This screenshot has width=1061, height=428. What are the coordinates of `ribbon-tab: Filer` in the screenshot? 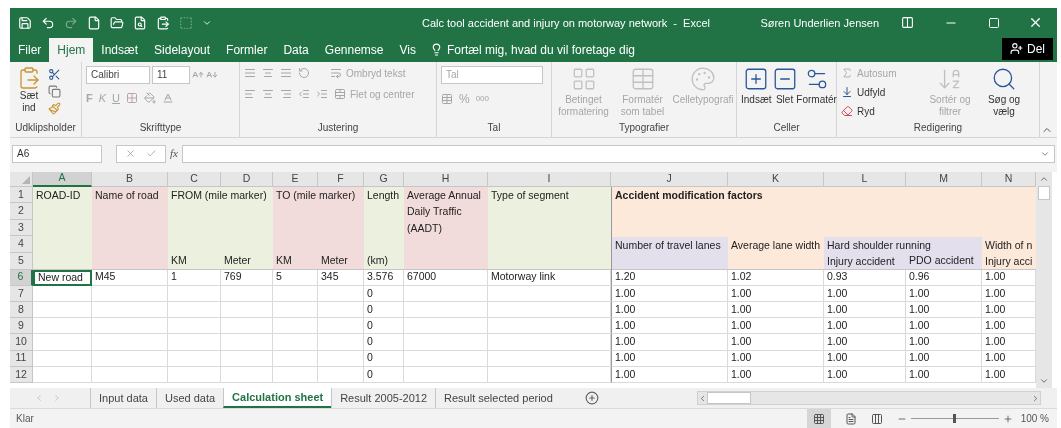 It's located at (30, 49).